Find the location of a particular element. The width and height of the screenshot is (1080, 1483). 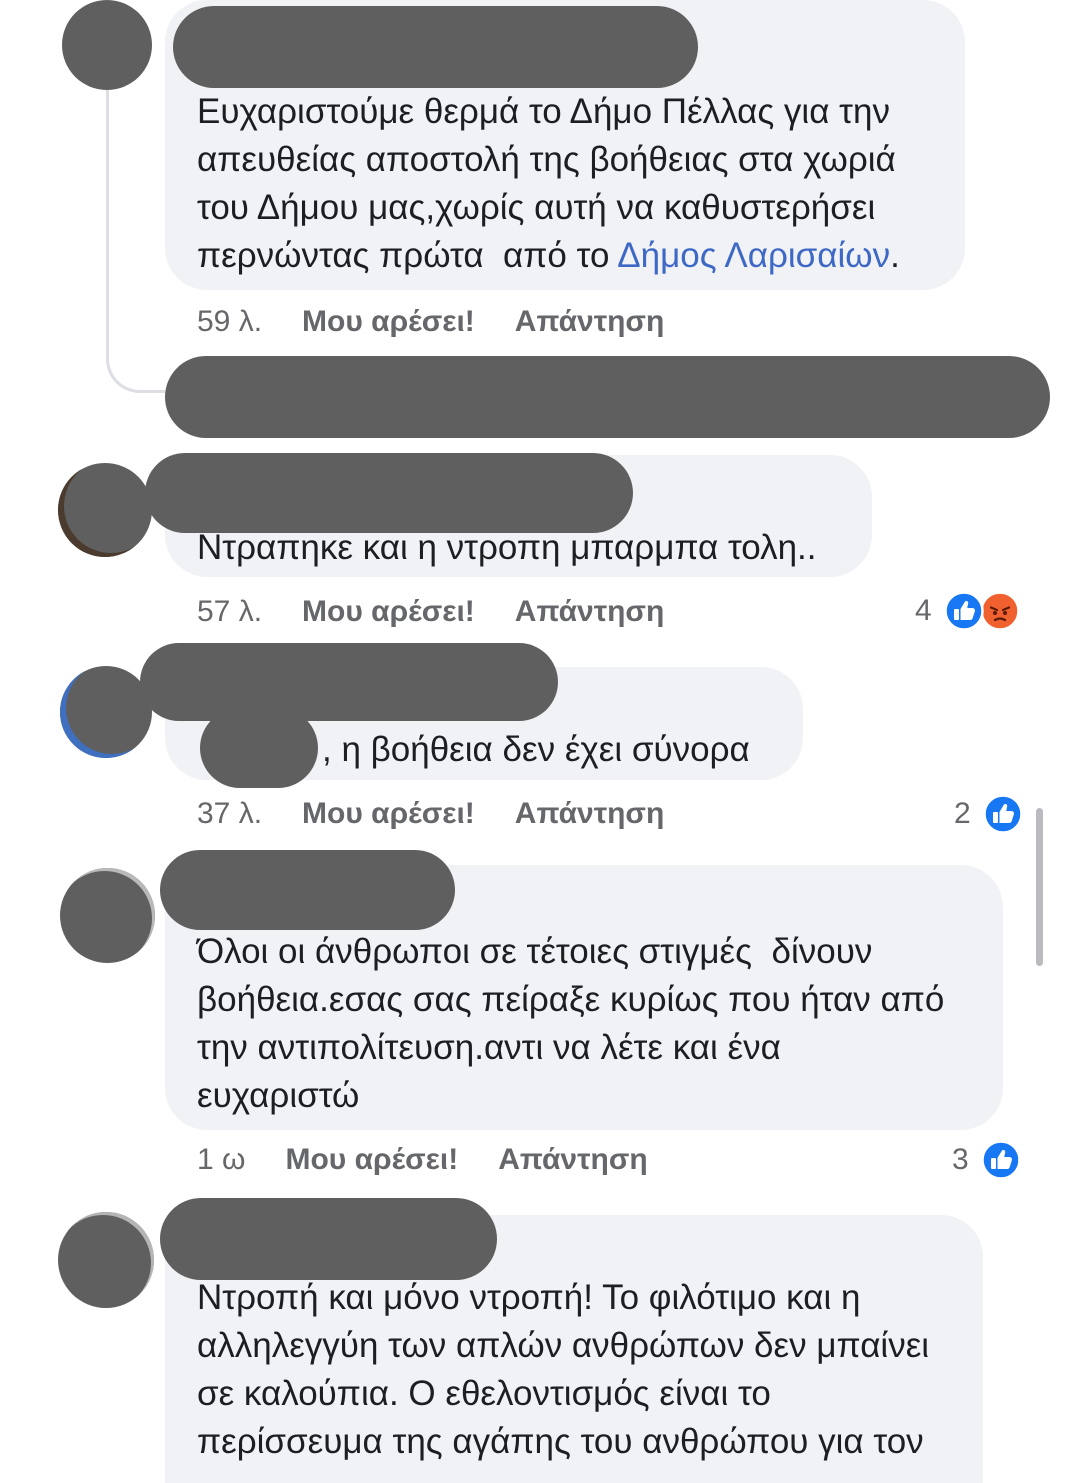

scrollbar-thumb is located at coordinates (1039, 887).